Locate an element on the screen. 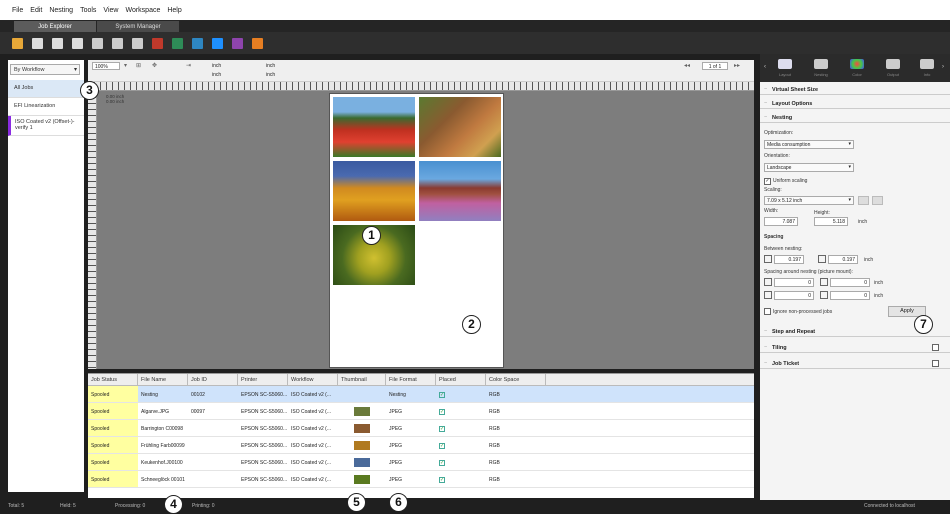 This screenshot has height=514, width=950. menu-workspace: Workspace is located at coordinates (142, 10).